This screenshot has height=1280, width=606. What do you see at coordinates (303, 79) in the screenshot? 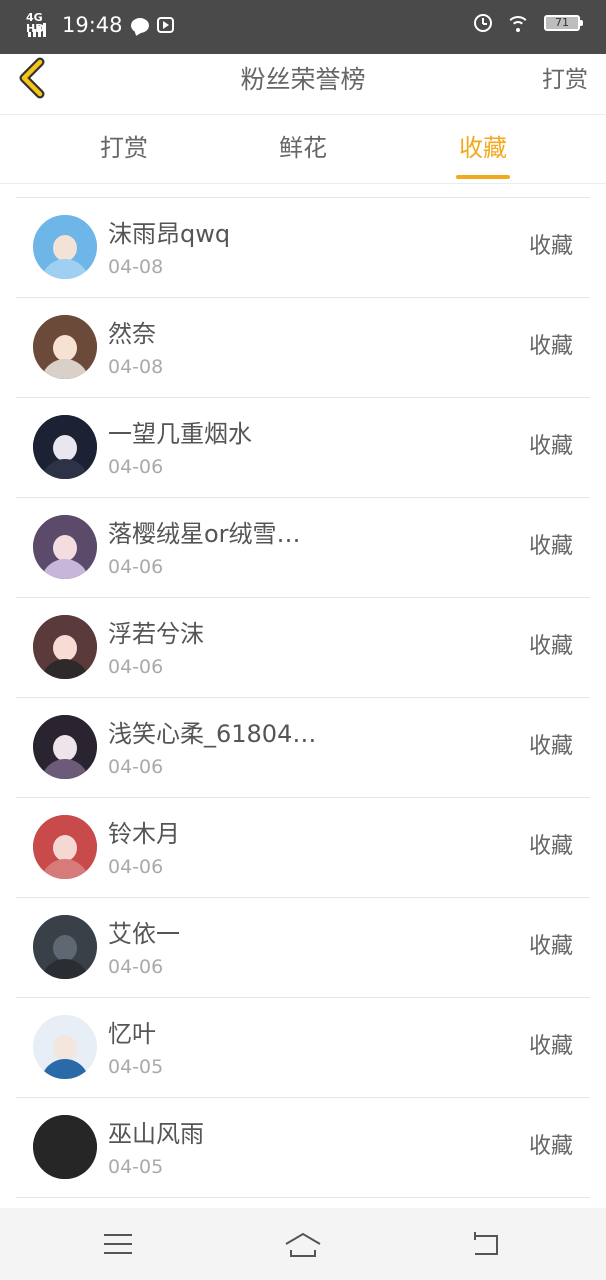
I see `page-title: 粉丝荣誉榜` at bounding box center [303, 79].